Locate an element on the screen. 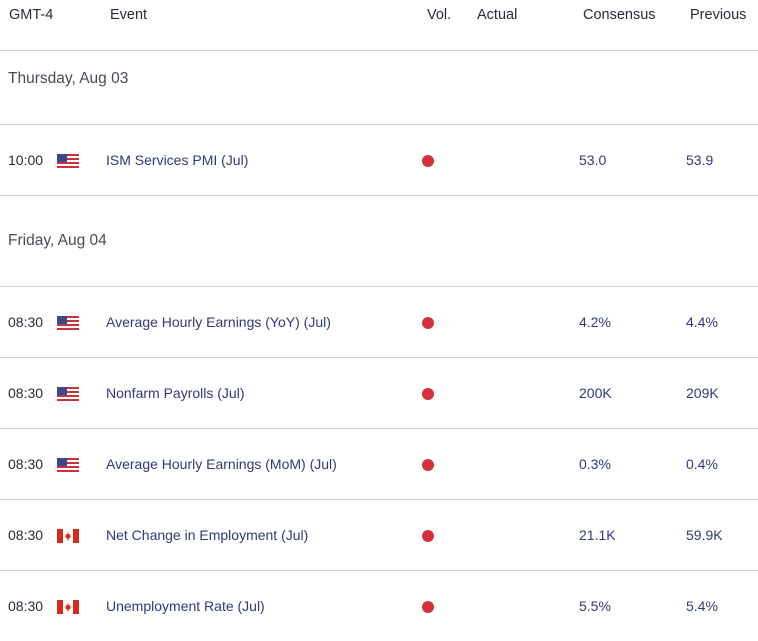 This screenshot has width=758, height=641. event-time: 10:00 is located at coordinates (26, 160).